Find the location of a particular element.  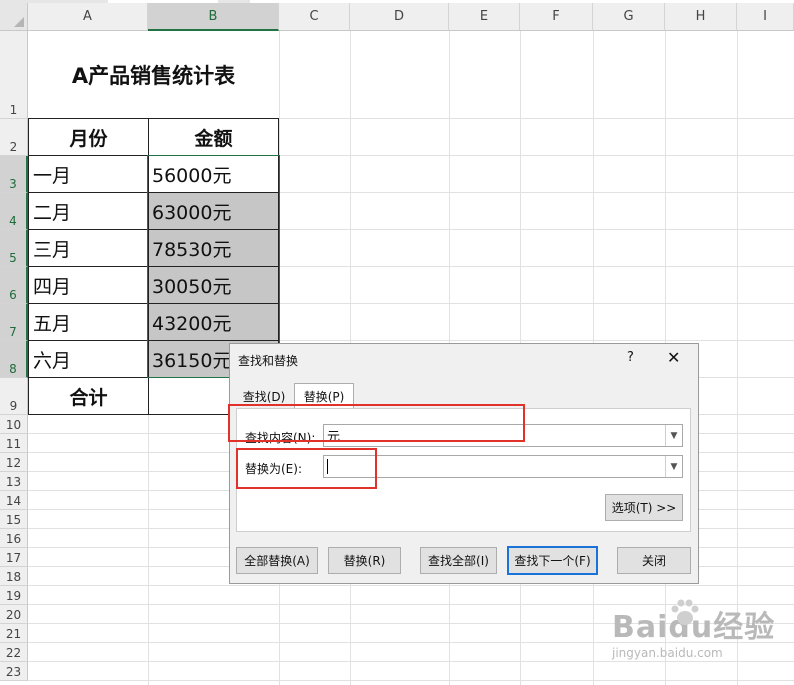

row-header-2: 2 is located at coordinates (14, 137).